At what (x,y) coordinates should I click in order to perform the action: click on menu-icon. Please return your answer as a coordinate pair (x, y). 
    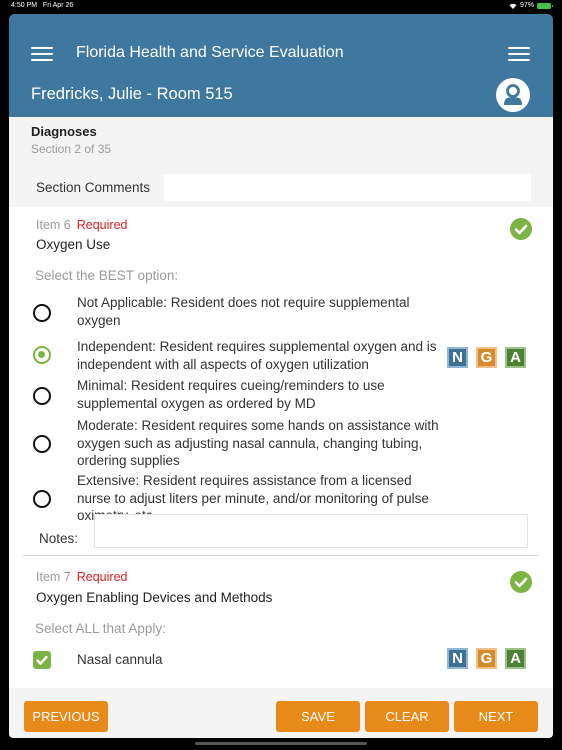
    Looking at the image, I should click on (42, 54).